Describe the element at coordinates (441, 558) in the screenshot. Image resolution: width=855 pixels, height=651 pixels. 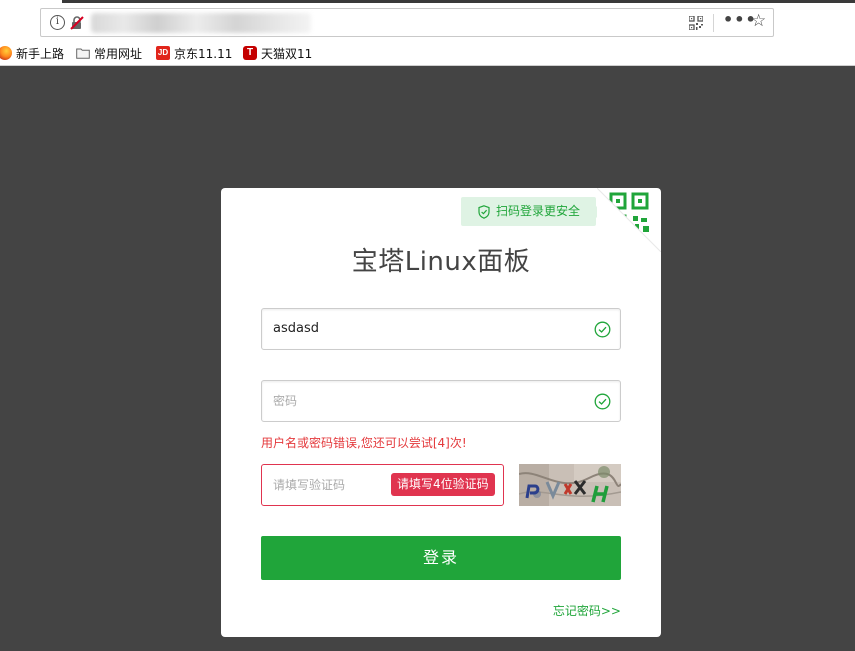
I see `login-button: 登录` at that location.